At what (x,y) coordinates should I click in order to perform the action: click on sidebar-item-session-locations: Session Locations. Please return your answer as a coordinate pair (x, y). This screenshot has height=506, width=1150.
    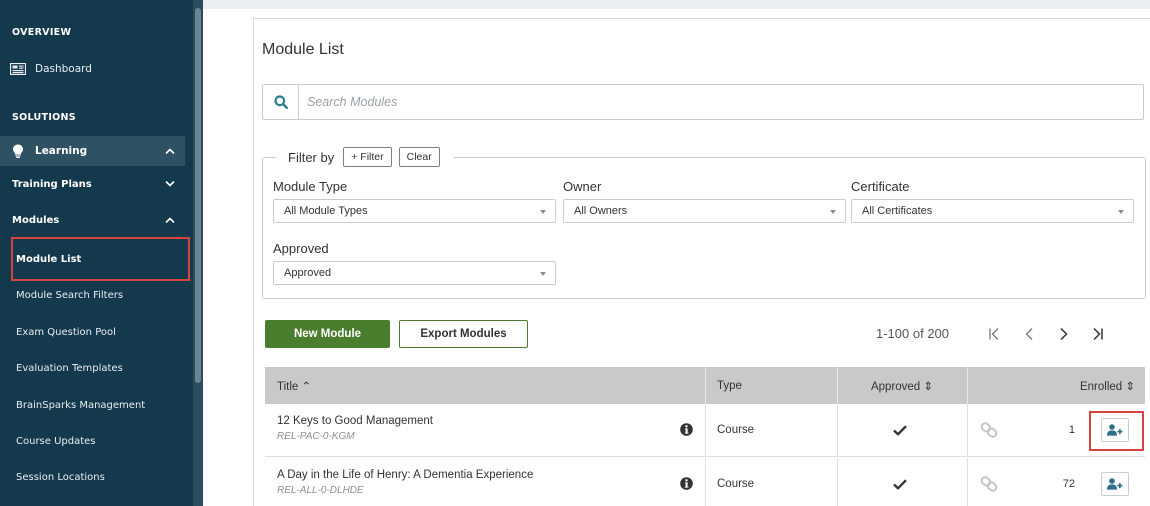
    Looking at the image, I should click on (96, 477).